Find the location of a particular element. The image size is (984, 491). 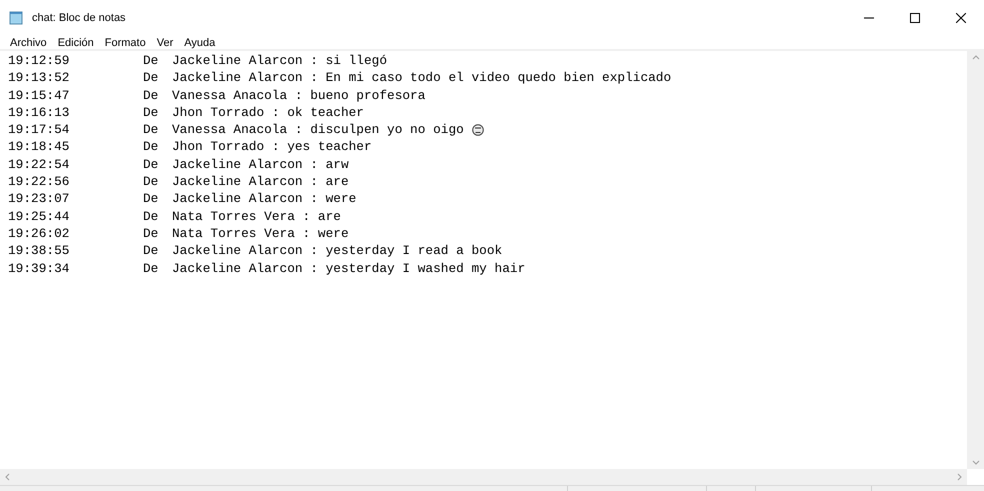

chat-message: Jackeline Alarcon : si llegó is located at coordinates (280, 61).